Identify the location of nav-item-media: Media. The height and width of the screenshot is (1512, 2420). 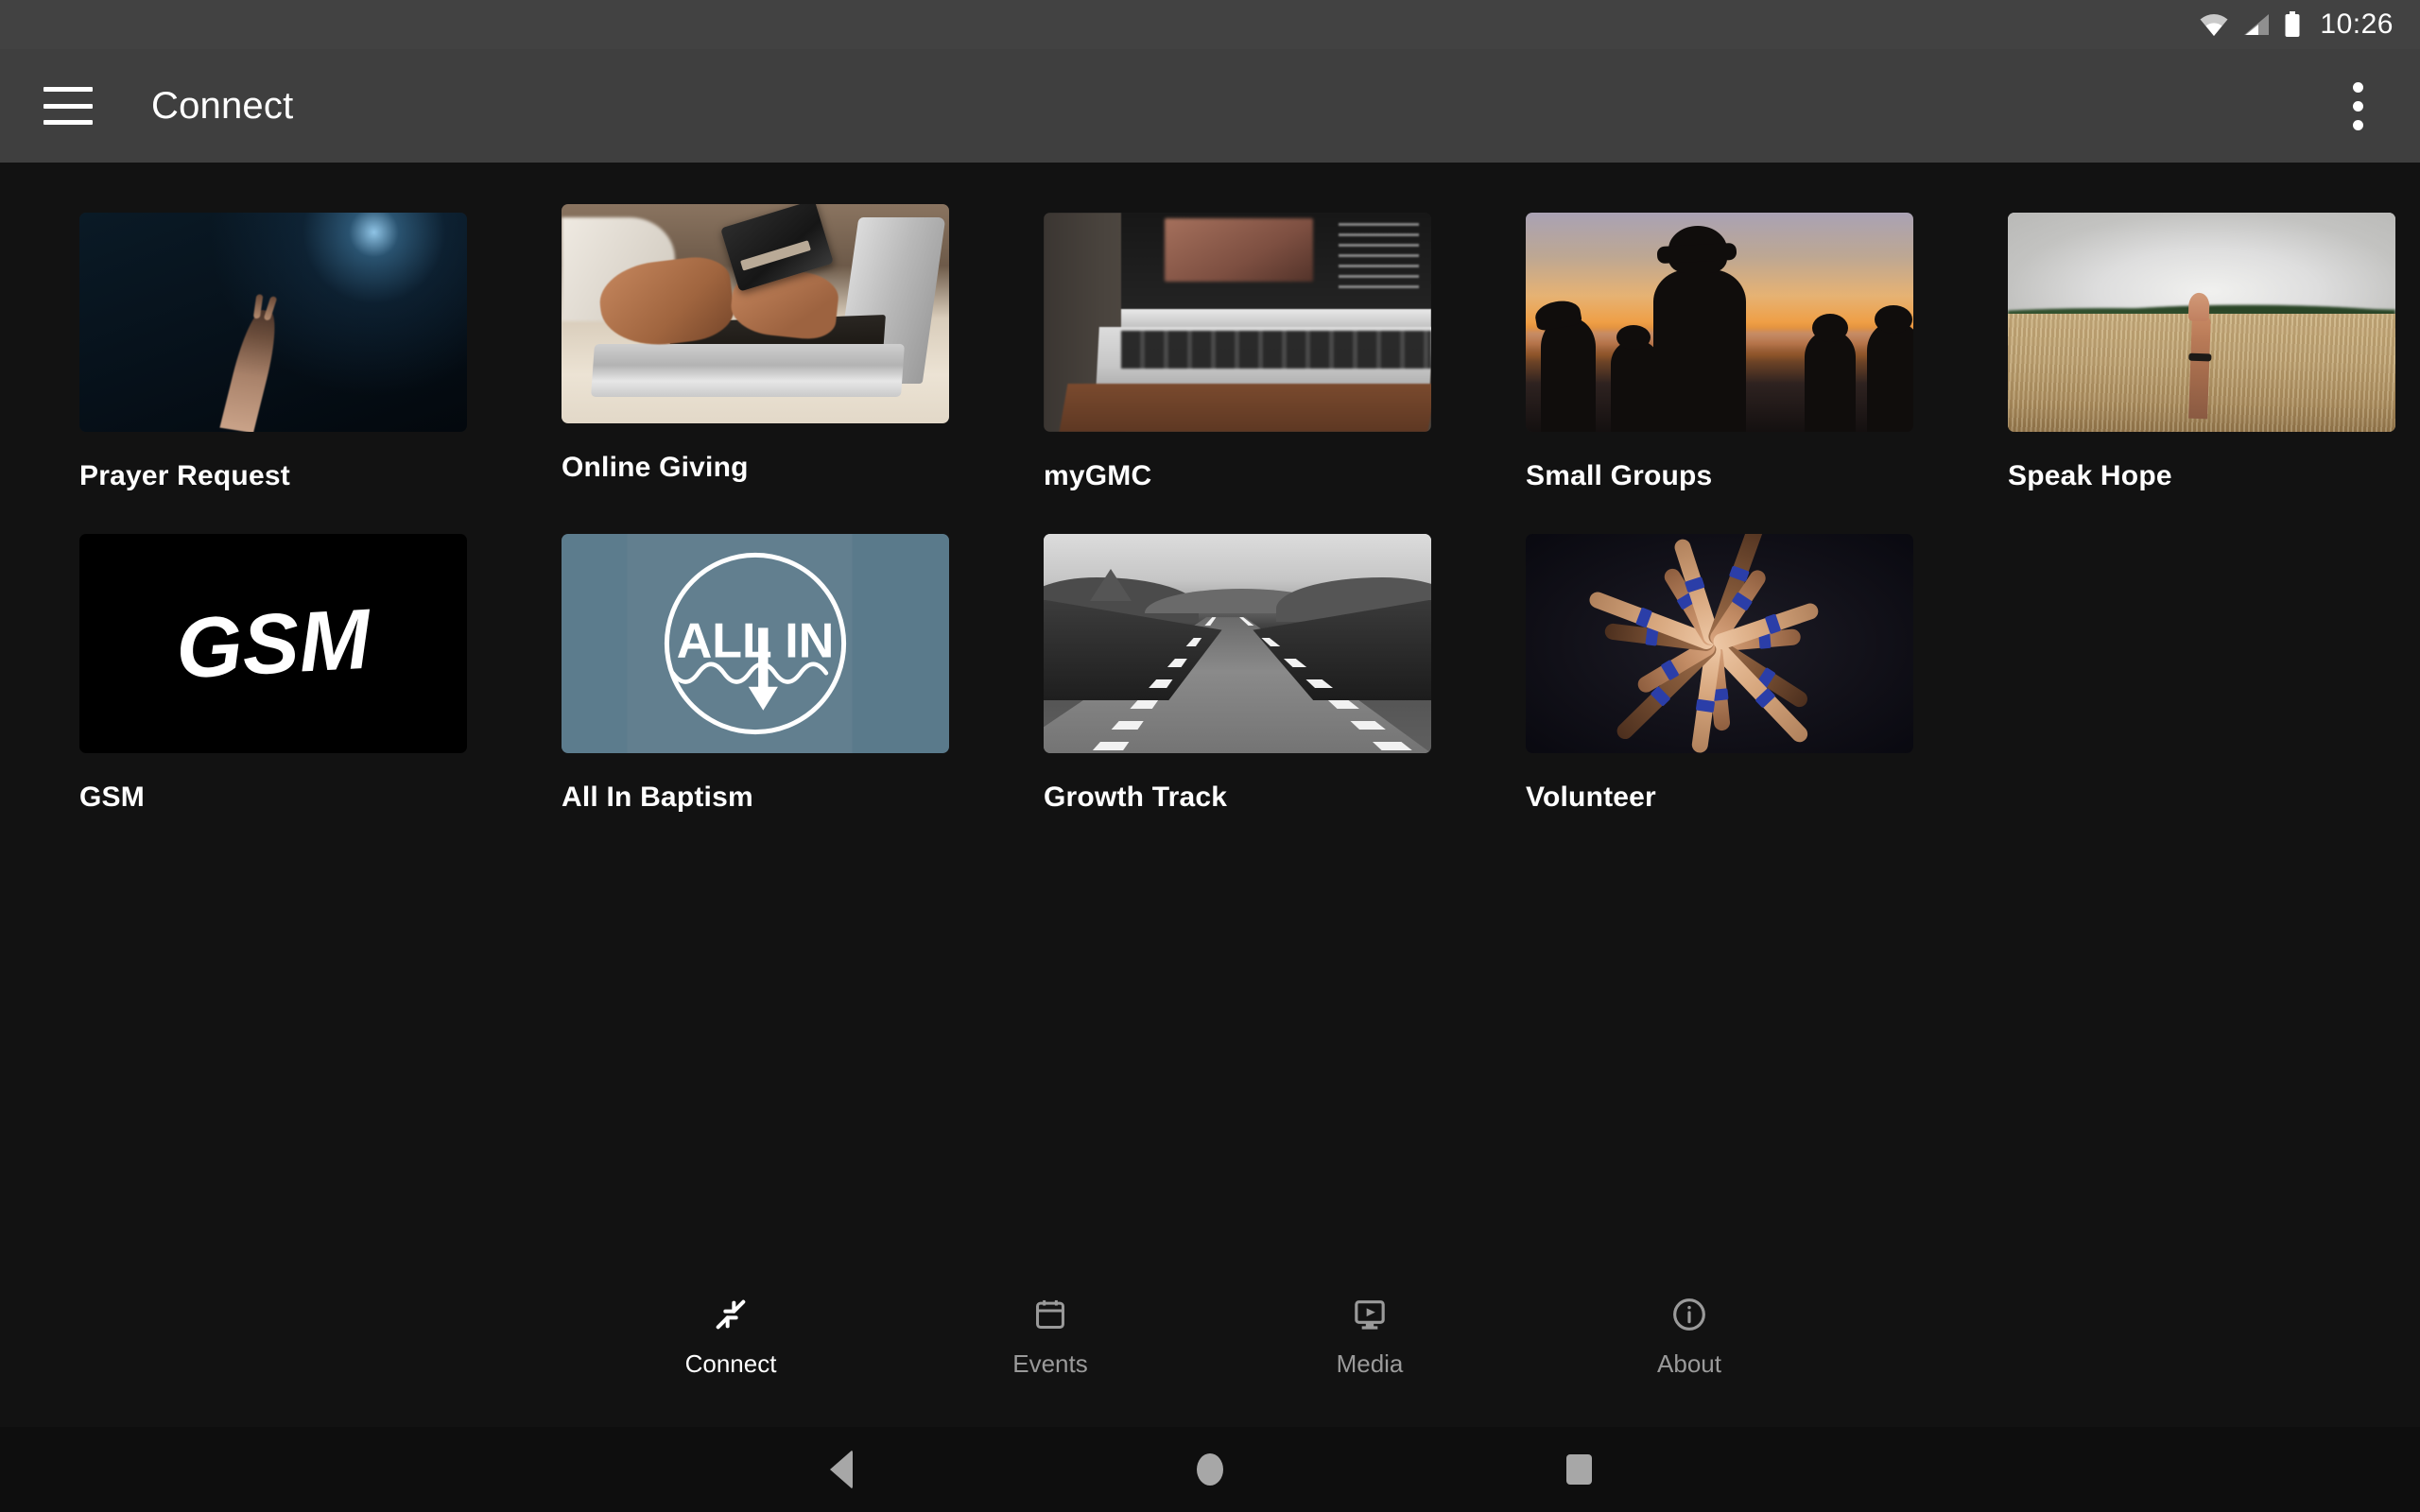
(1370, 1336).